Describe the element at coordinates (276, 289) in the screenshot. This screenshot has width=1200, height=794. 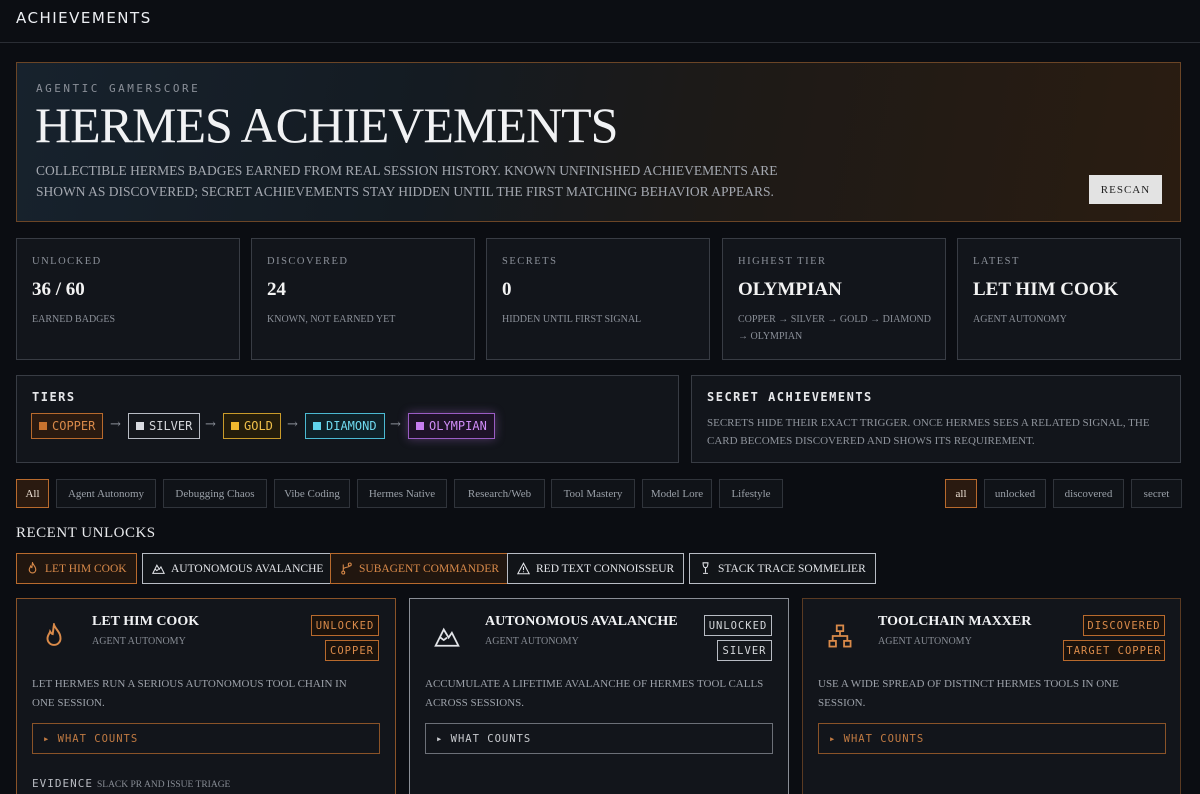
I see `stat-value: 24` at that location.